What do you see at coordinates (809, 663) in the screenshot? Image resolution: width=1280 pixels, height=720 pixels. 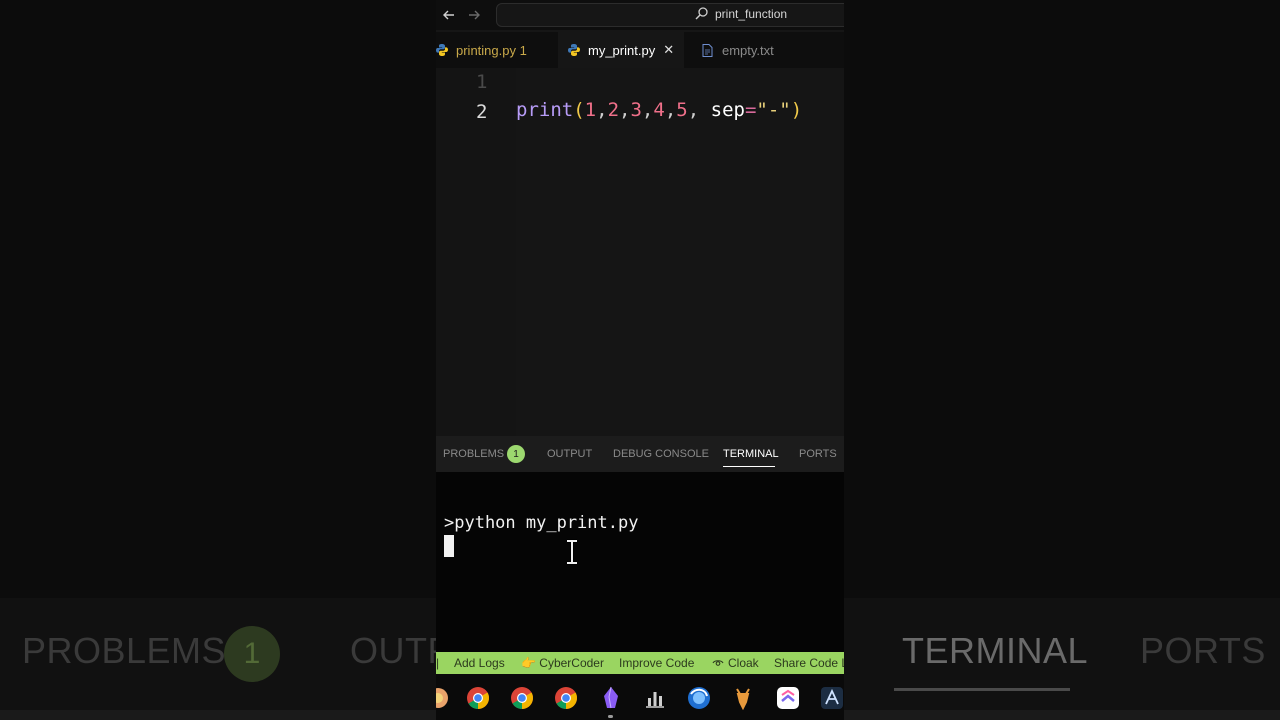 I see `status-share-code: Share Code L` at bounding box center [809, 663].